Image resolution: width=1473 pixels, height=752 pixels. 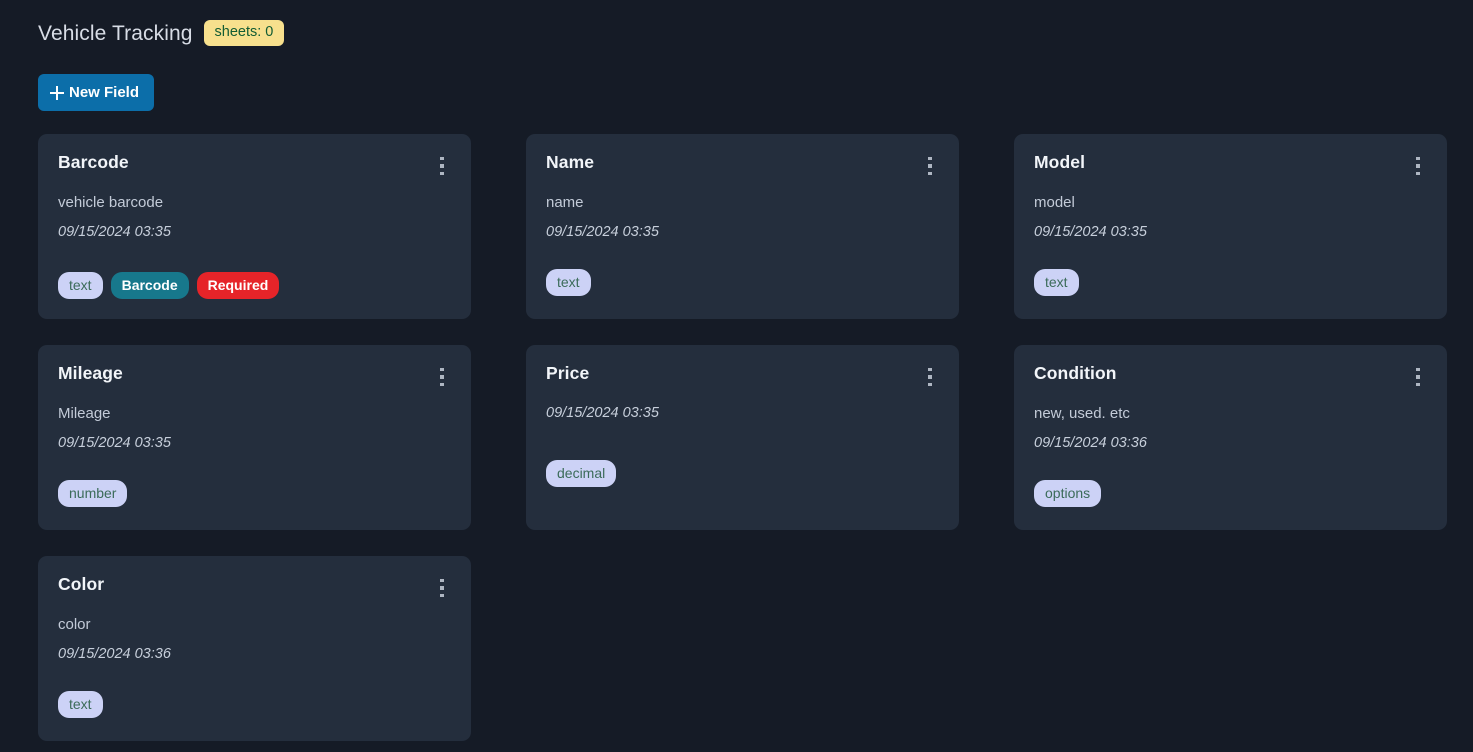 What do you see at coordinates (568, 373) in the screenshot?
I see `field-card-title: Price` at bounding box center [568, 373].